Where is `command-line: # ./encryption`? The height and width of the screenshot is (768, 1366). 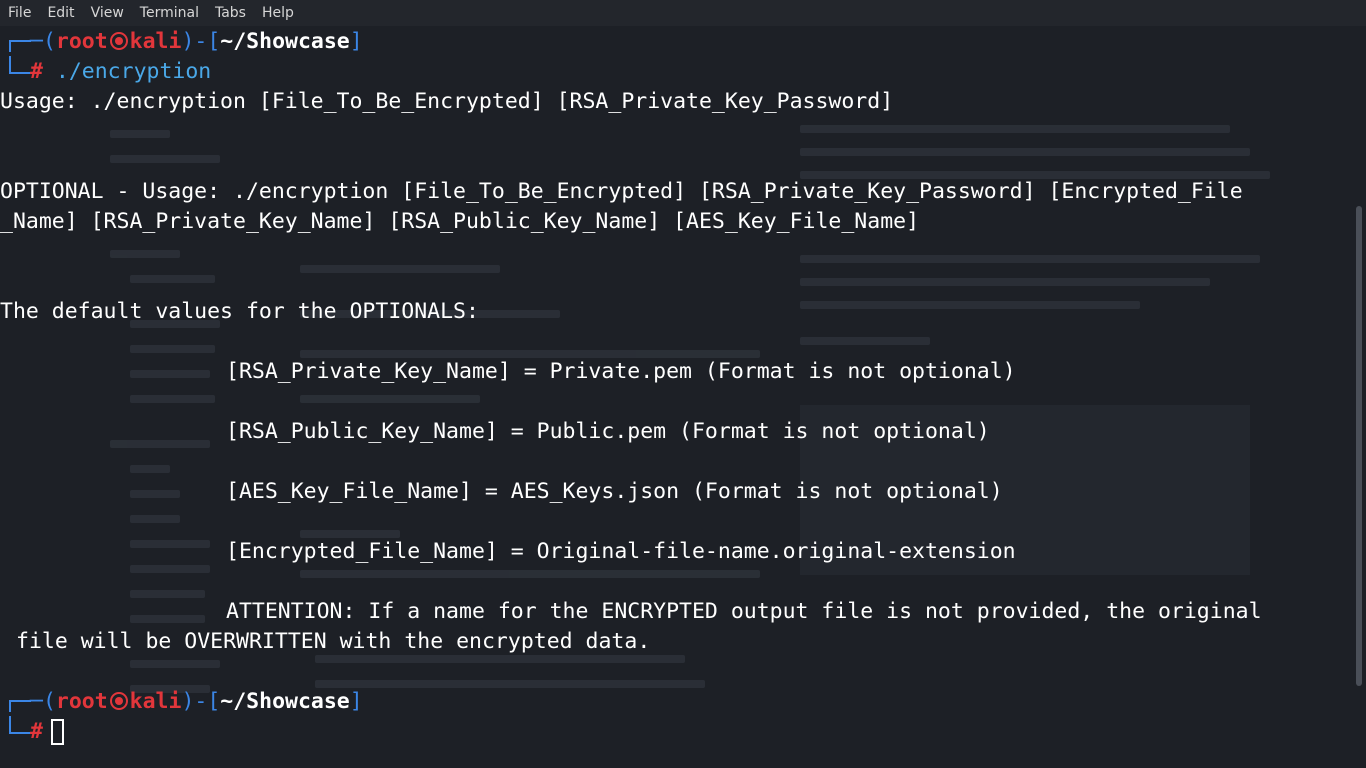
command-line: # ./encryption is located at coordinates (120, 72).